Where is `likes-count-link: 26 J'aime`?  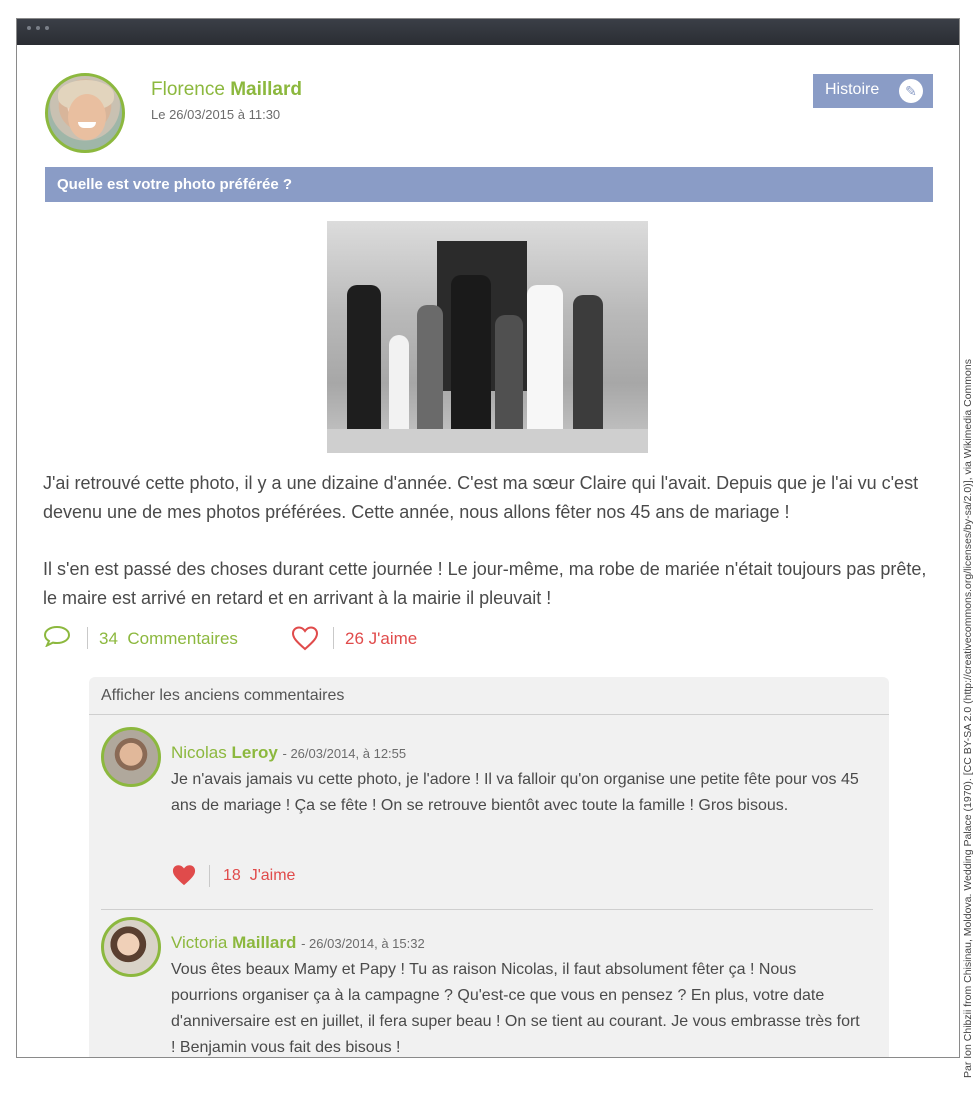
likes-count-link: 26 J'aime is located at coordinates (381, 639).